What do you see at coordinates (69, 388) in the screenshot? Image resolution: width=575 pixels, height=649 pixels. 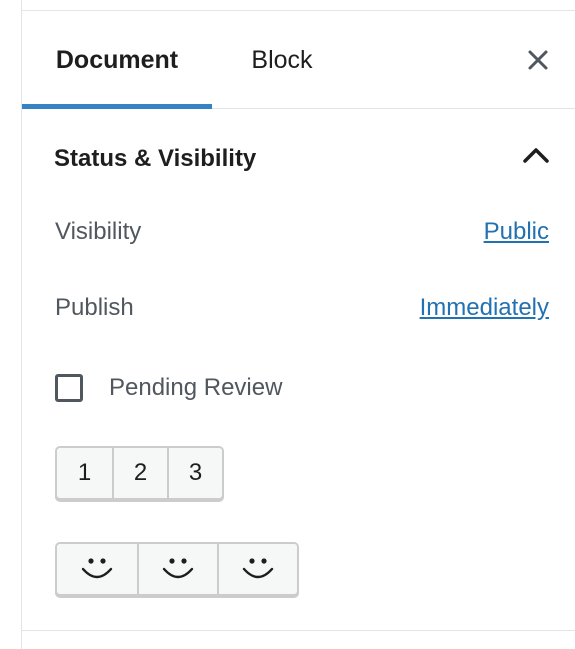 I see `pending-review-checkbox` at bounding box center [69, 388].